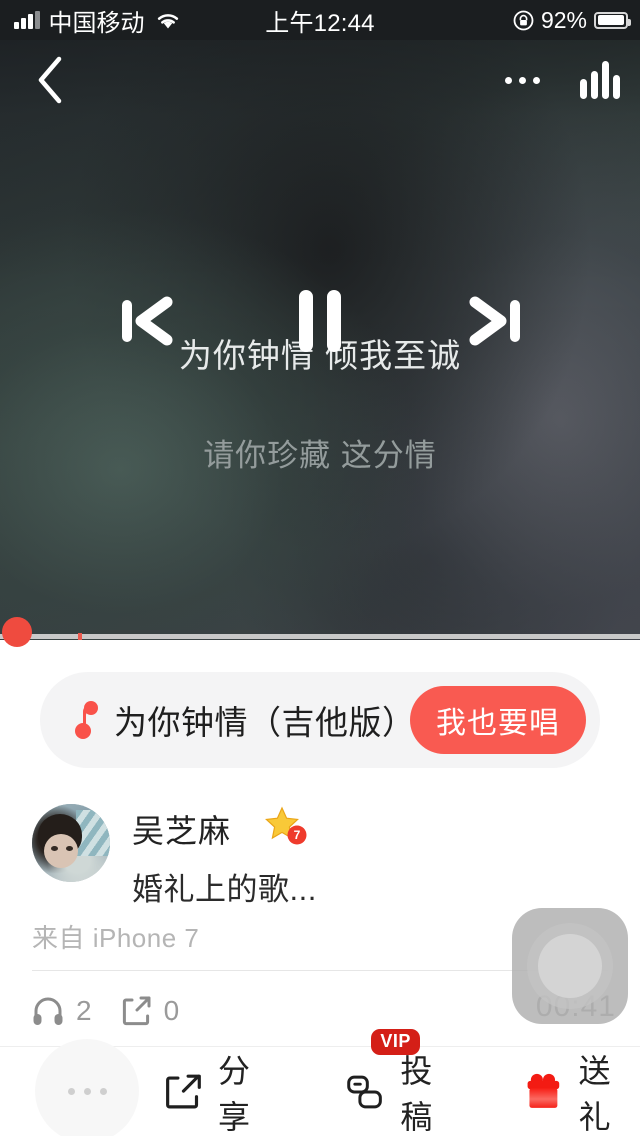 The image size is (640, 1136). I want to click on navigation-bar, so click(320, 80).